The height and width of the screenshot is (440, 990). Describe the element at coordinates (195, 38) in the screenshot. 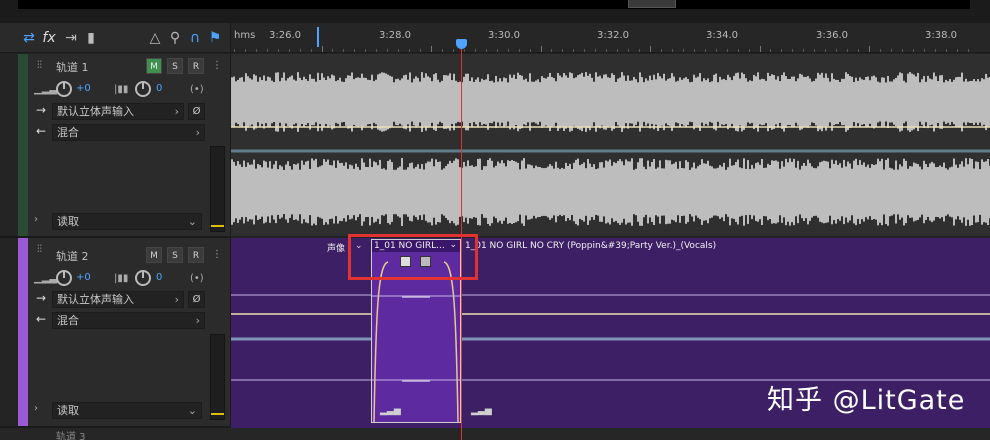

I see `headphones-icon: ∩` at that location.